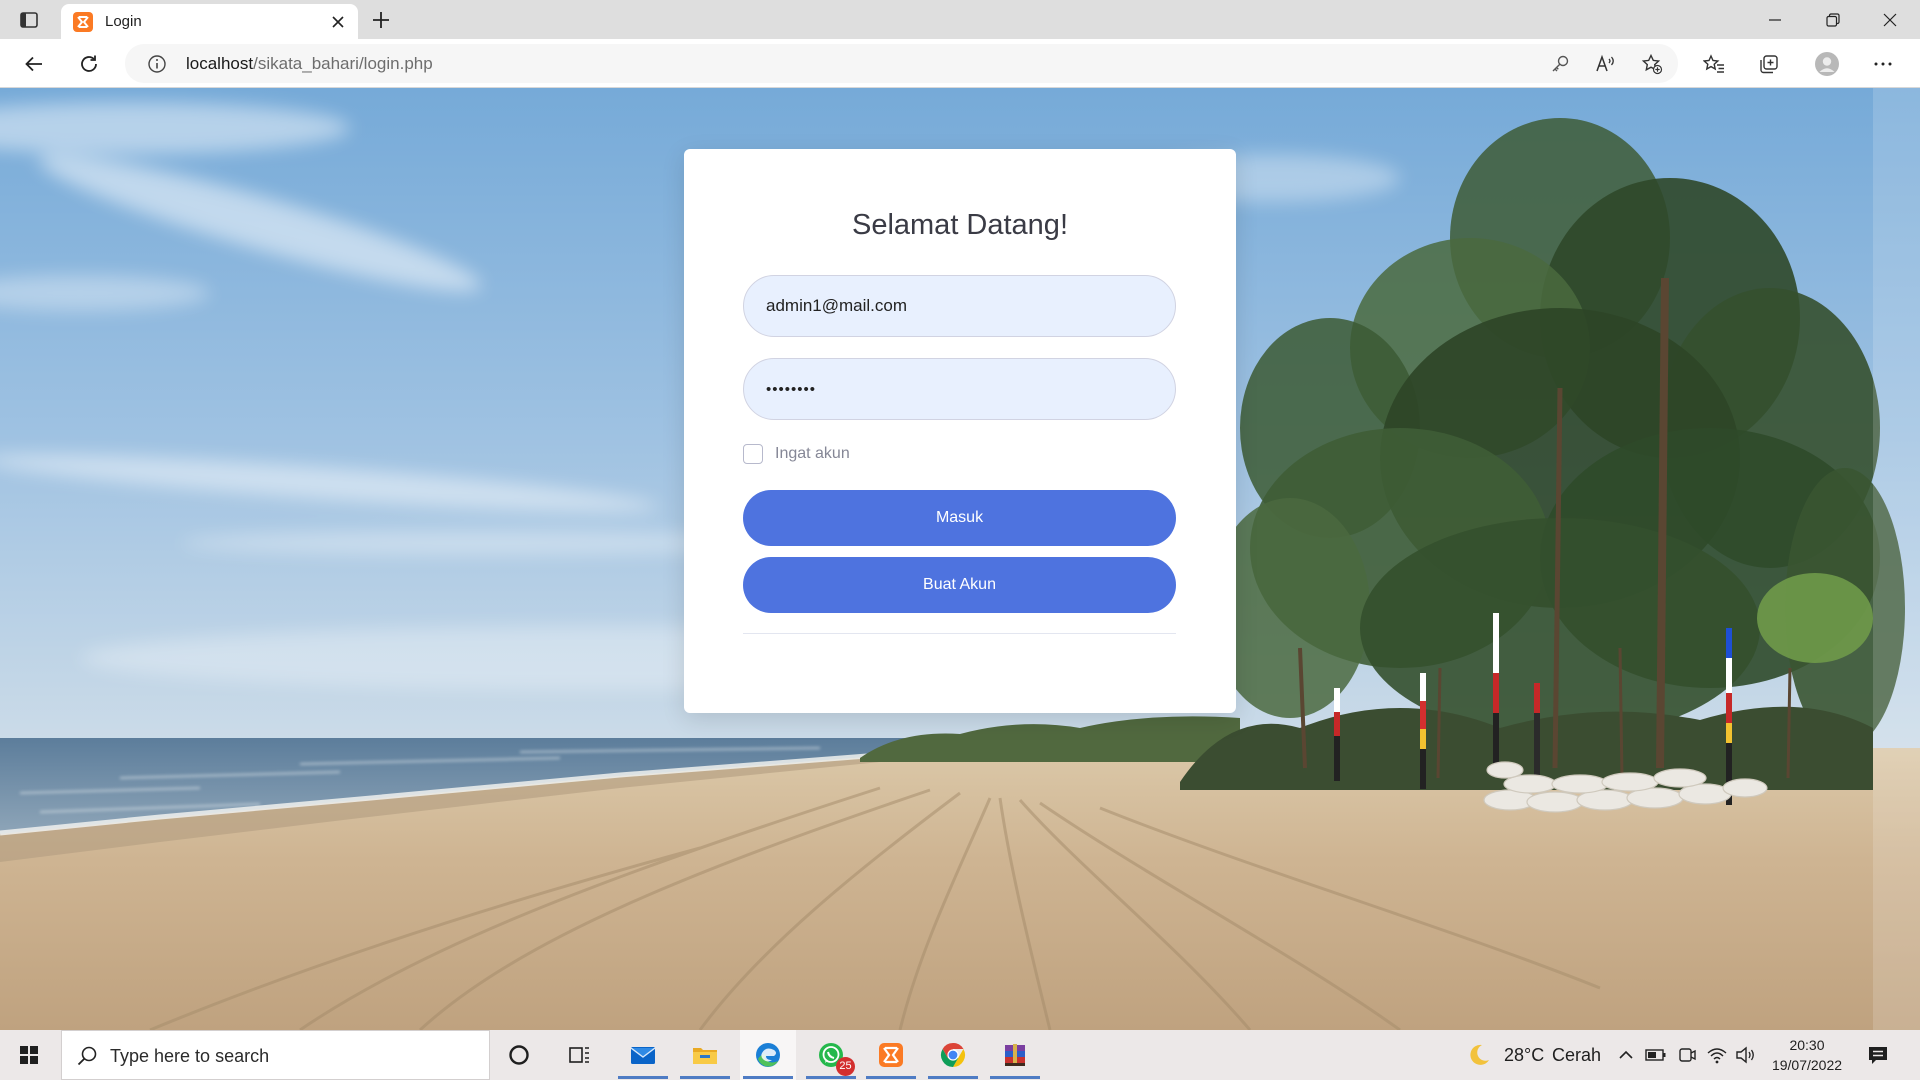  I want to click on browser-toolbar: localhost/sikata_bahari/login.php, so click(960, 63).